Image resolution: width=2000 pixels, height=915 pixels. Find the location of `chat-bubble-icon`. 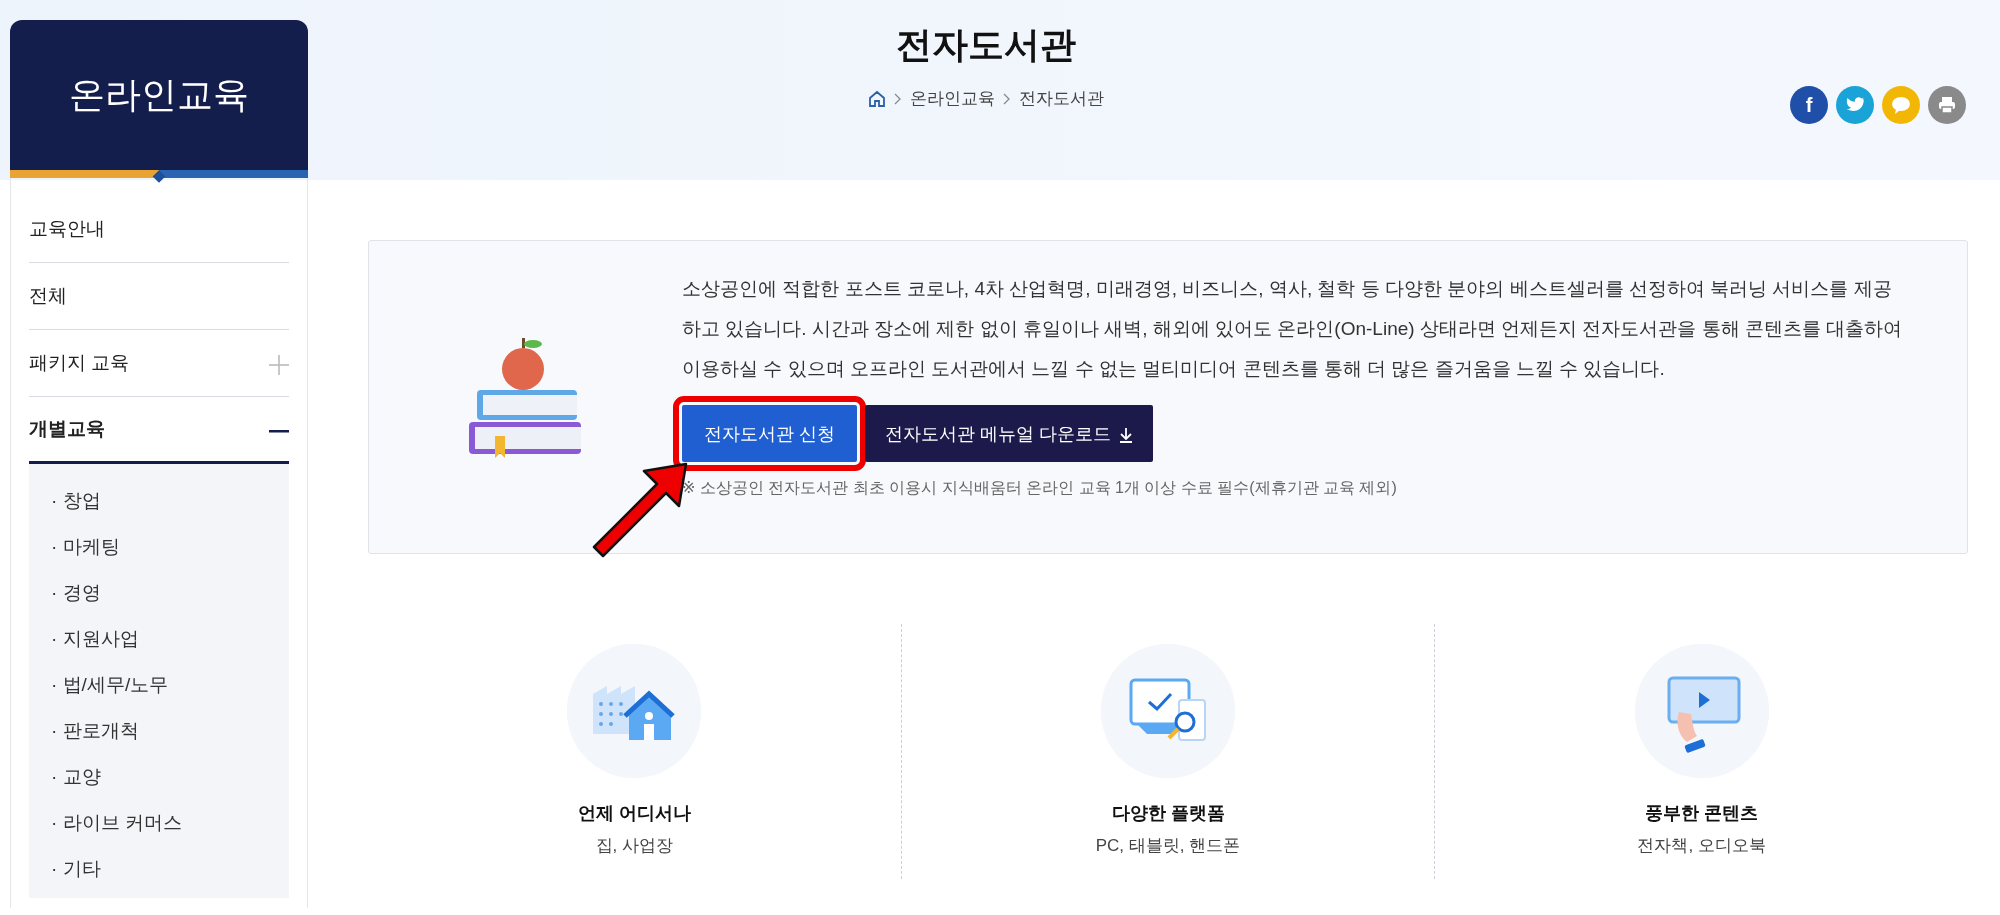

chat-bubble-icon is located at coordinates (1901, 105).